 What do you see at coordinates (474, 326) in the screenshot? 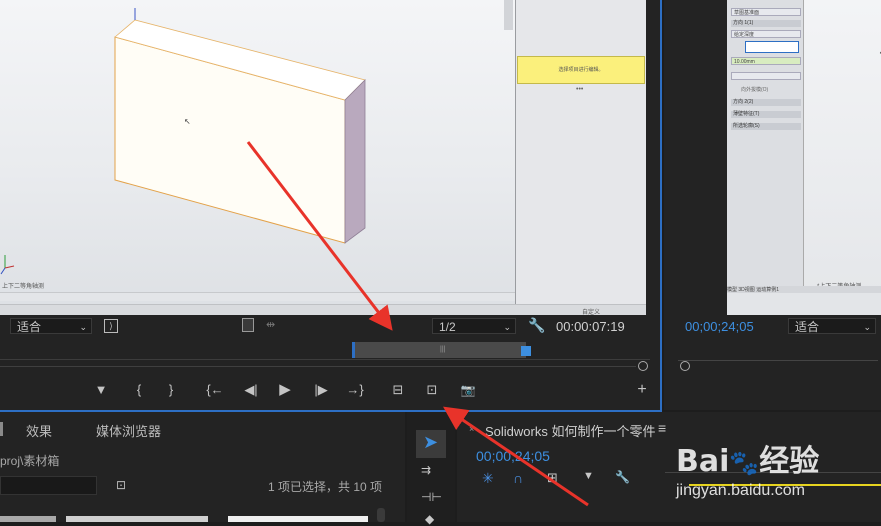
I see `resolution-dropdown: 1/2 ⌄` at bounding box center [474, 326].